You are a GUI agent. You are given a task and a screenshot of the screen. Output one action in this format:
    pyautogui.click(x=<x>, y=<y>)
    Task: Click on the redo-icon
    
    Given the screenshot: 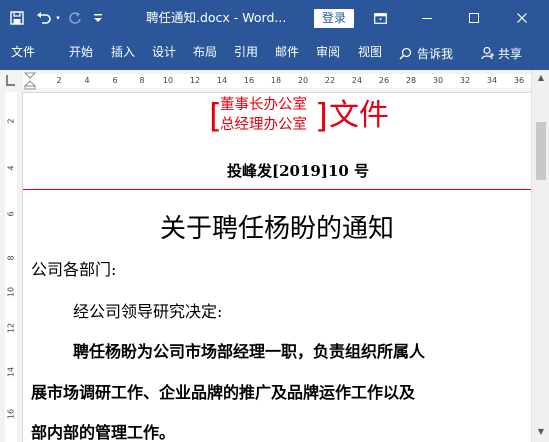 What is the action you would take?
    pyautogui.click(x=75, y=18)
    